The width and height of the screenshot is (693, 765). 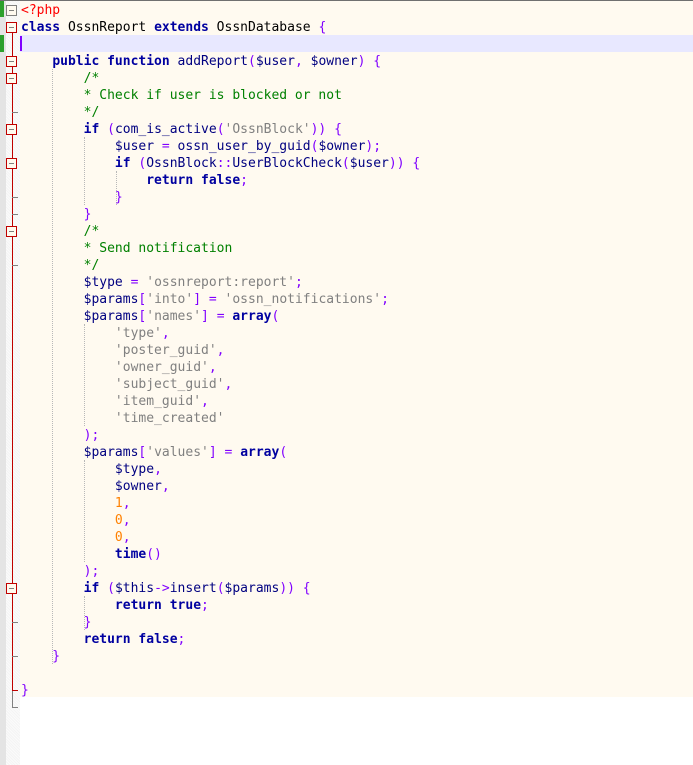 What do you see at coordinates (220, 316) in the screenshot?
I see `code-line: $params['names'] = array(` at bounding box center [220, 316].